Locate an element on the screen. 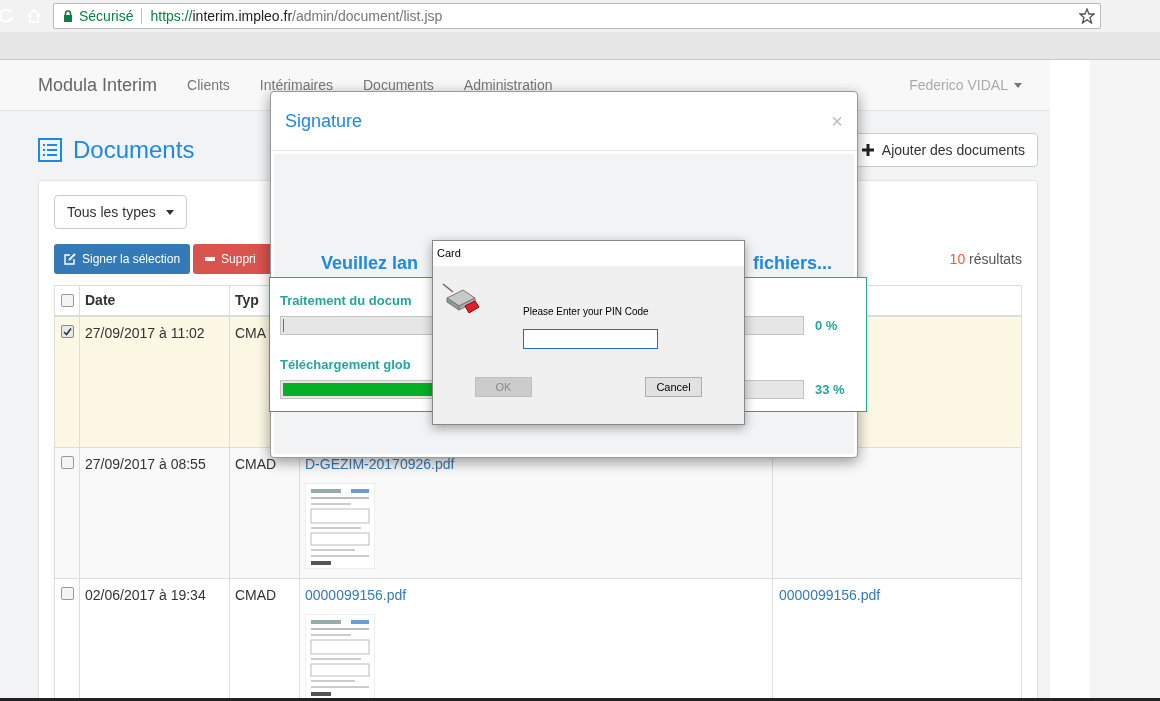 The image size is (1160, 701). url-text: https://interim.impleo.fr/admin/document/list.jsp is located at coordinates (296, 16).